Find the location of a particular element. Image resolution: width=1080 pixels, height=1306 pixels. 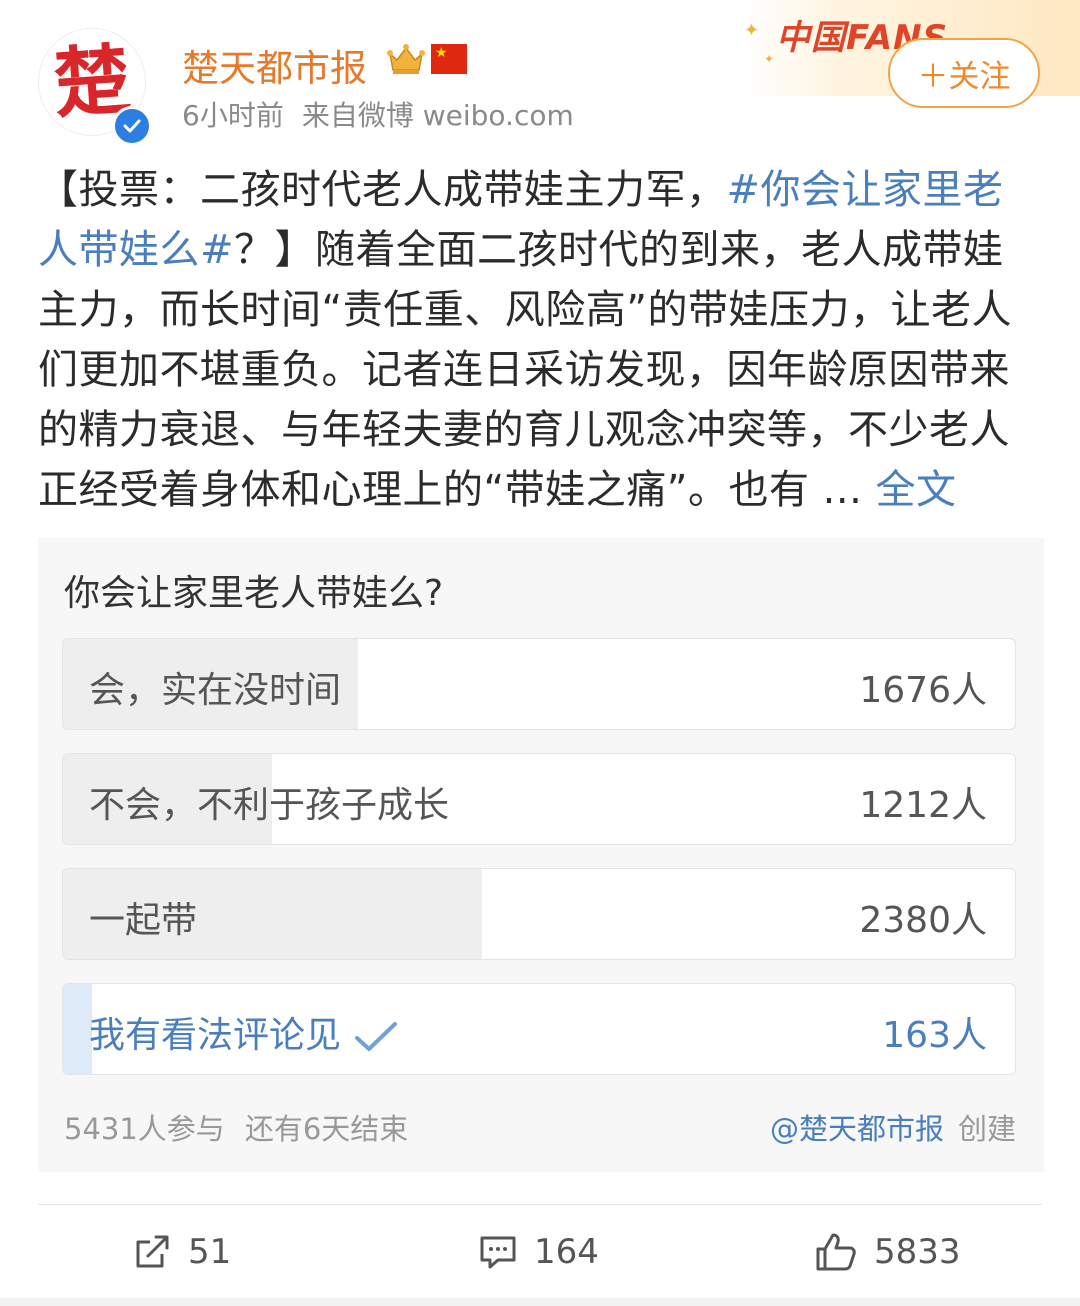

poll-option: 会，实在没时间 1676人 is located at coordinates (539, 684).